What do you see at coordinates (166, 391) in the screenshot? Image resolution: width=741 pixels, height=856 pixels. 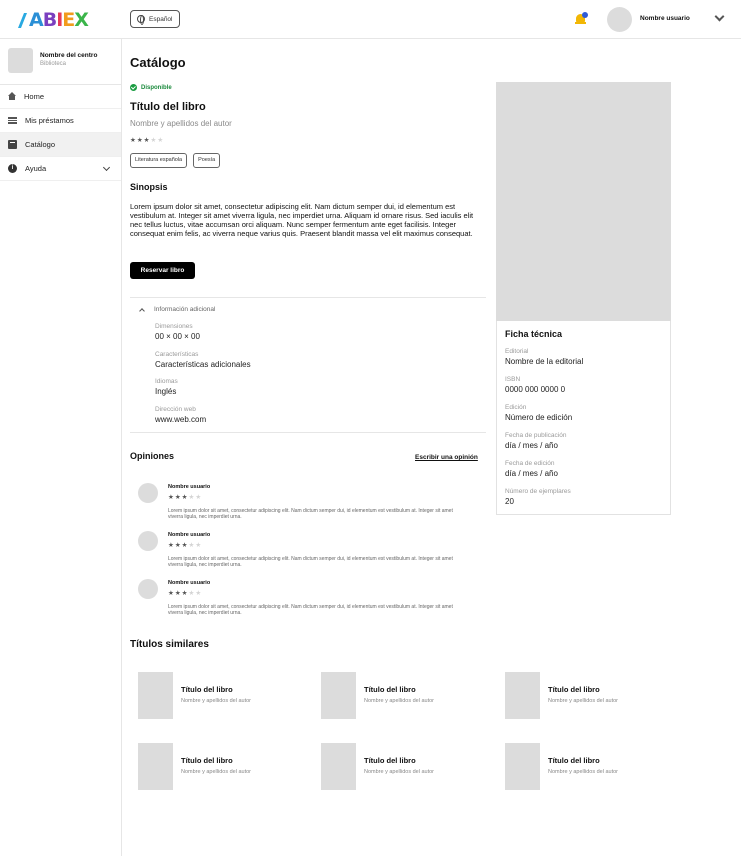 I see `field-value: Inglés` at bounding box center [166, 391].